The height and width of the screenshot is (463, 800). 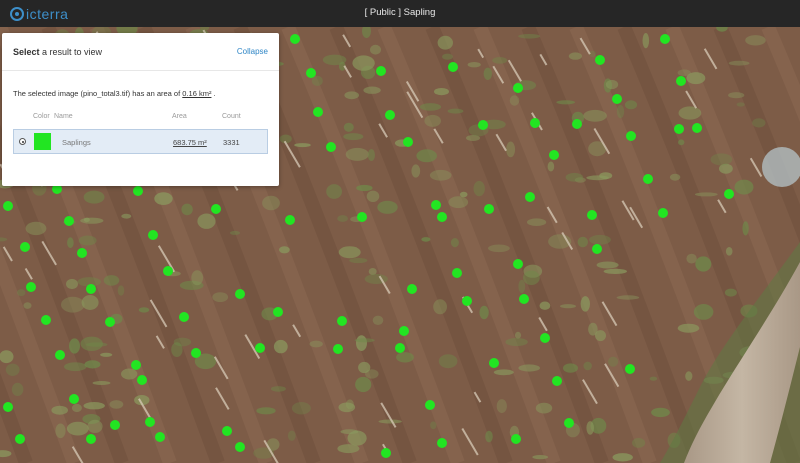 What do you see at coordinates (400, 12) in the screenshot?
I see `page-title: [ Public ] Sapling` at bounding box center [400, 12].